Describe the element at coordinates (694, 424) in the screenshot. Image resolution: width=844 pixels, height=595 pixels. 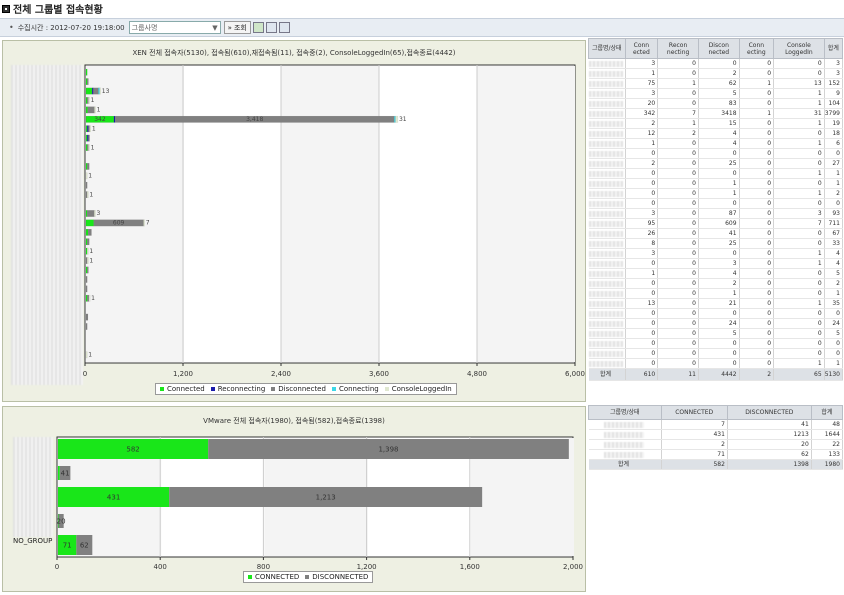
I see `table-cell: 7` at that location.